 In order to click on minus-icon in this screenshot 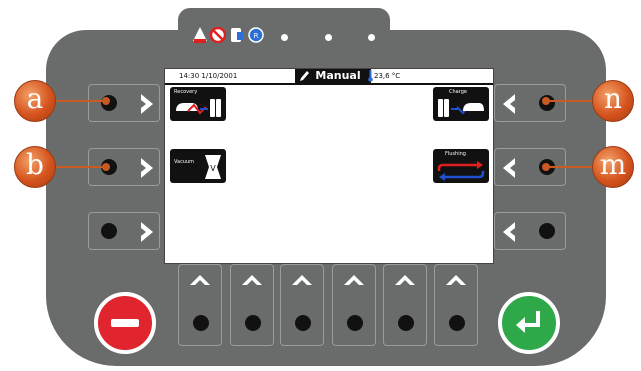, I will do `click(125, 323)`.